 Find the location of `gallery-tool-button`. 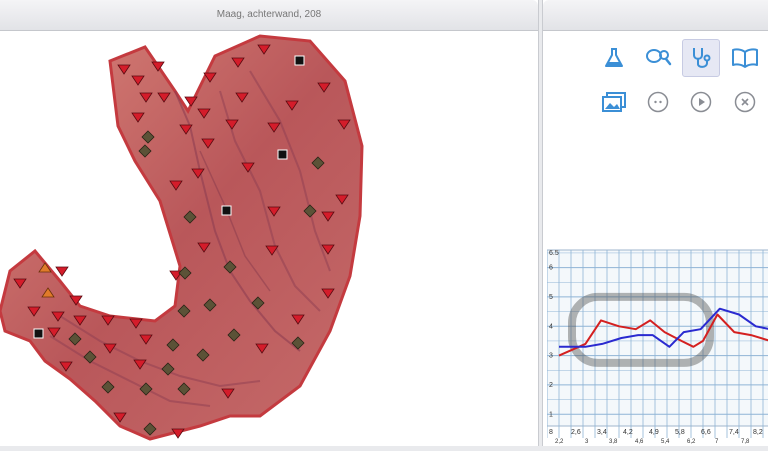

gallery-tool-button is located at coordinates (614, 102).